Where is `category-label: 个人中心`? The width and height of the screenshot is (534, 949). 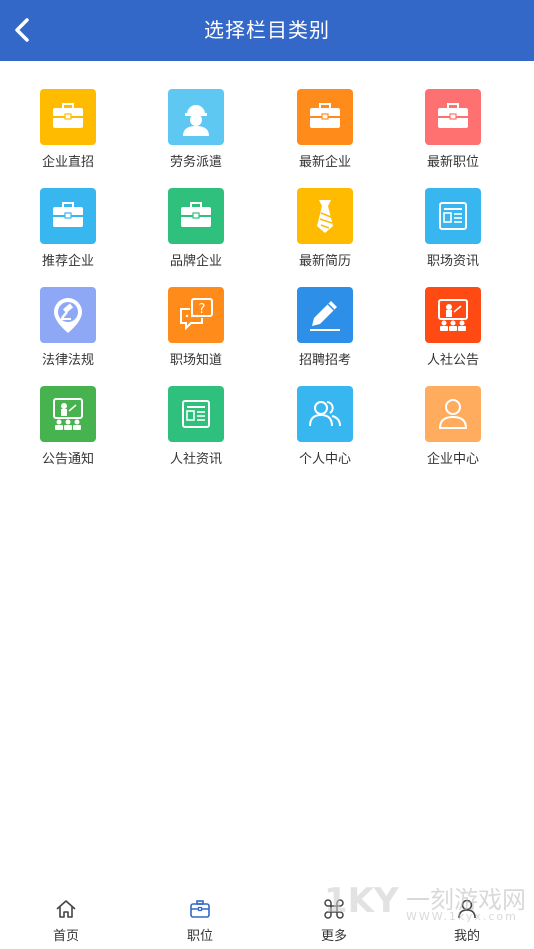 category-label: 个人中心 is located at coordinates (324, 459).